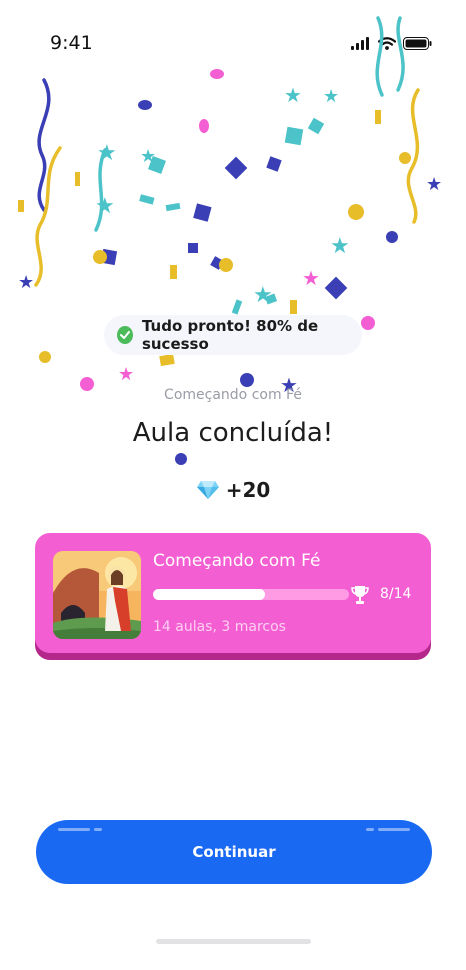 The width and height of the screenshot is (466, 970). Describe the element at coordinates (237, 561) in the screenshot. I see `course-card-title: Começando com Fé` at that location.